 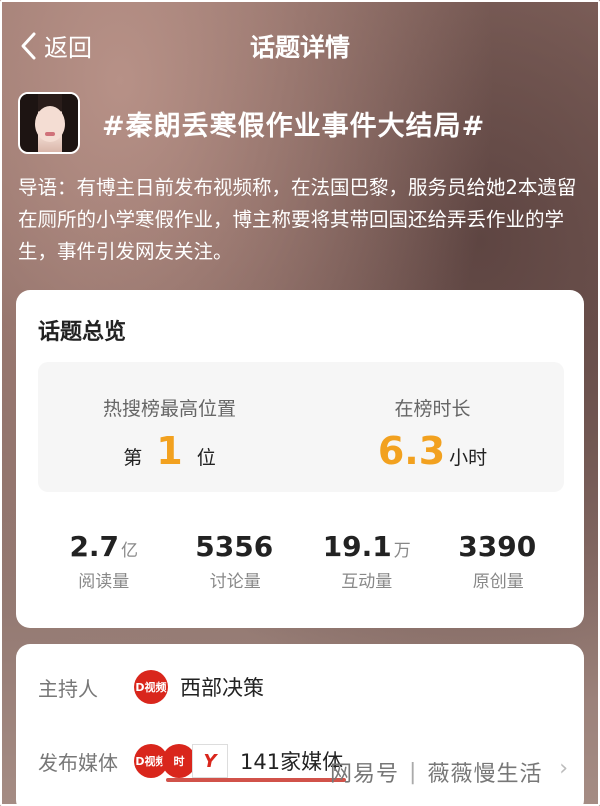 I want to click on stat-discussions: 5356 讨论量, so click(x=236, y=561).